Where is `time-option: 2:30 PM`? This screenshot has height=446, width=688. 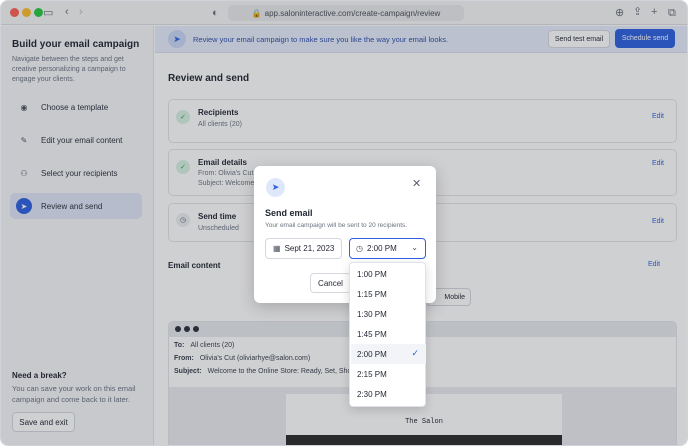
time-option: 2:30 PM is located at coordinates (388, 394).